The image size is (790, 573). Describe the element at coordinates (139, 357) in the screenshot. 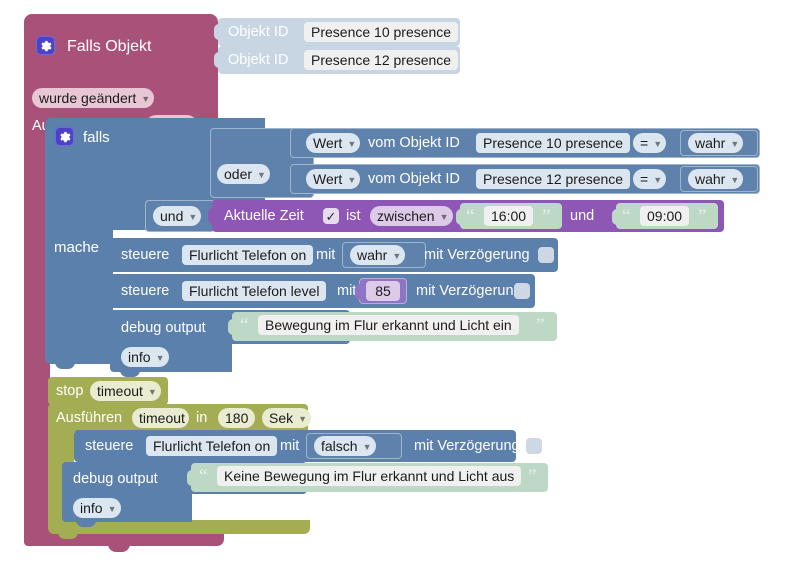

I see `statement-debug-1-severity-label: info` at that location.